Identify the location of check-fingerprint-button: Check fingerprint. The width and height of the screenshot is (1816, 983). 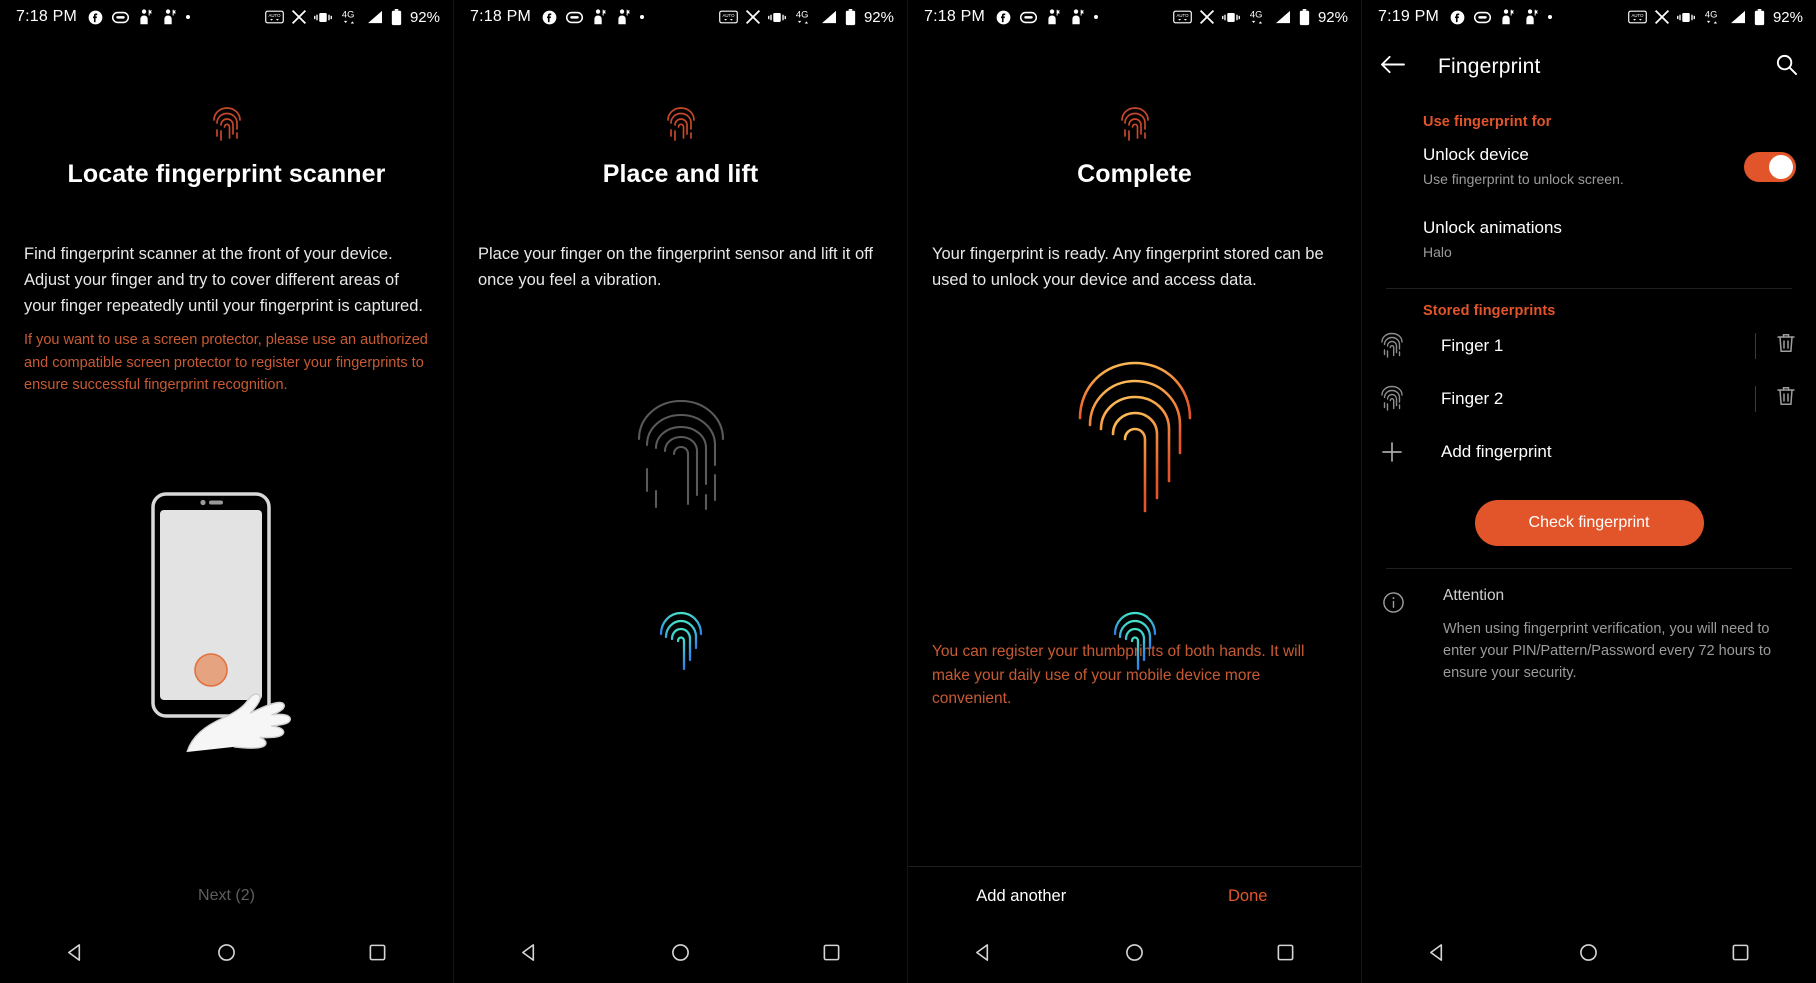
(1589, 523).